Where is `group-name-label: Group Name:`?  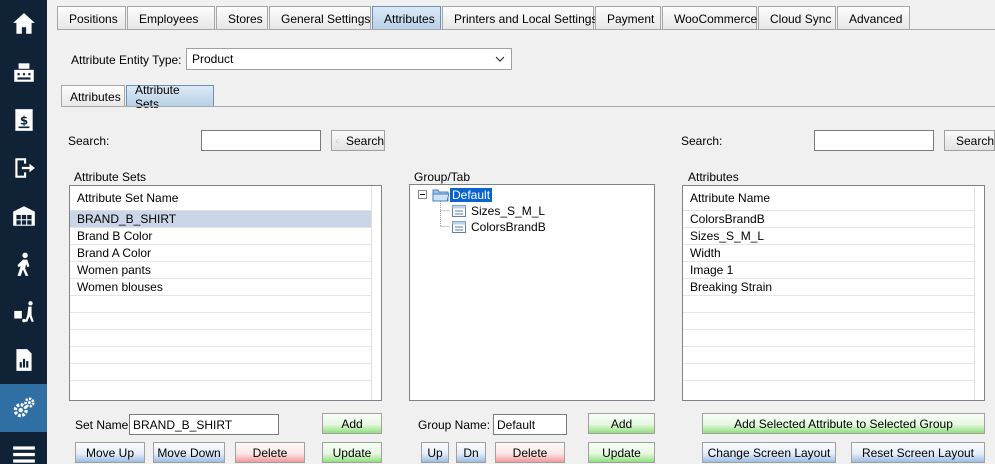
group-name-label: Group Name: is located at coordinates (454, 425).